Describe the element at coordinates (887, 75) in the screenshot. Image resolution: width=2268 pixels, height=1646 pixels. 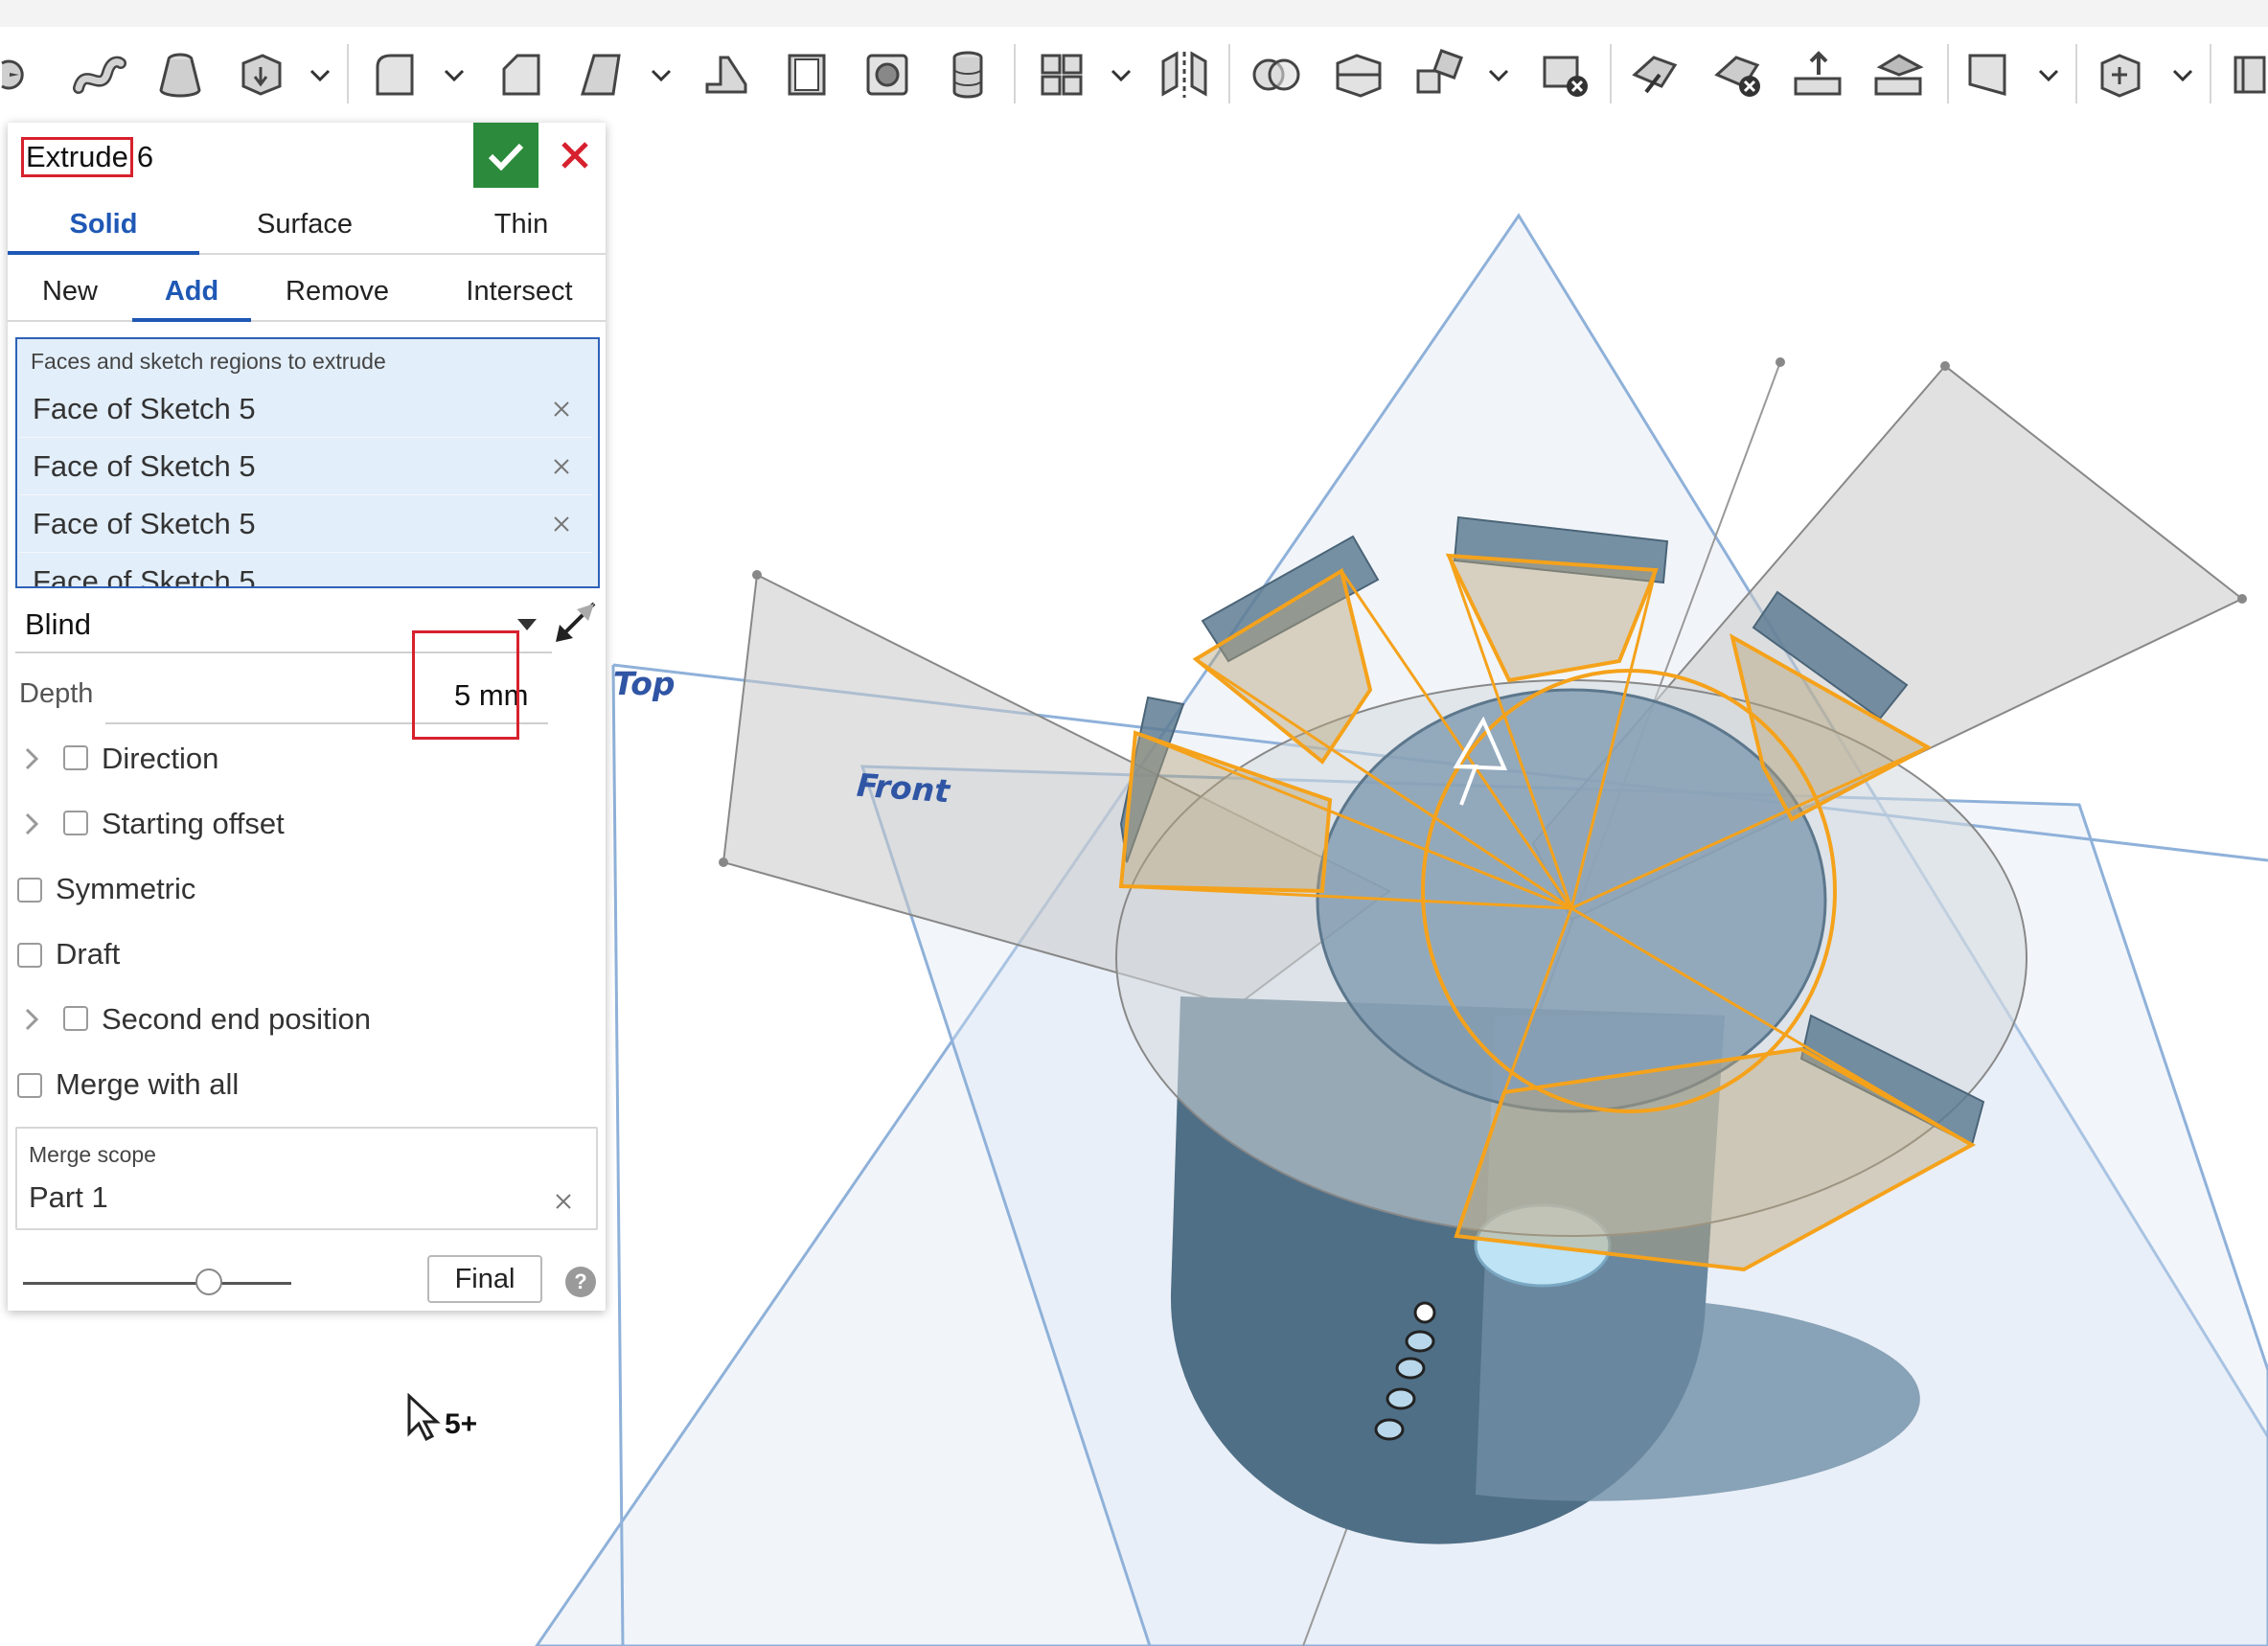
I see `hole-icon` at that location.